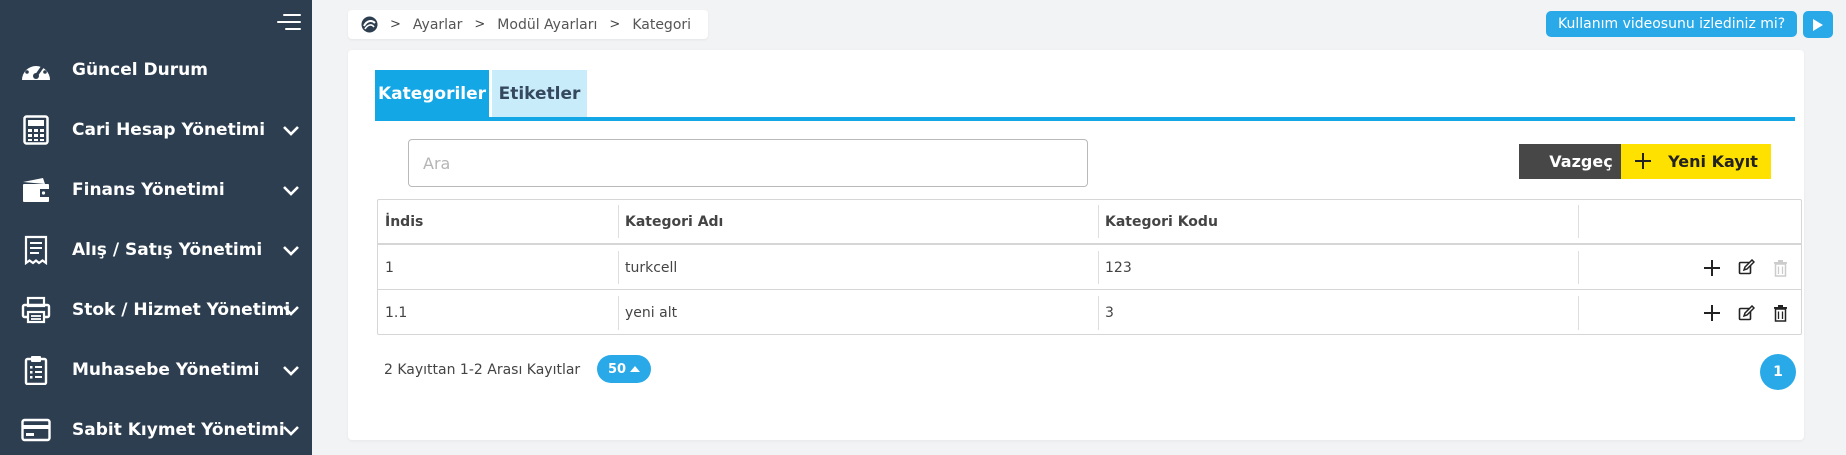 The image size is (1846, 455). Describe the element at coordinates (178, 430) in the screenshot. I see `sidebar-item-label: Sabit Kıymet Yönetimi` at that location.